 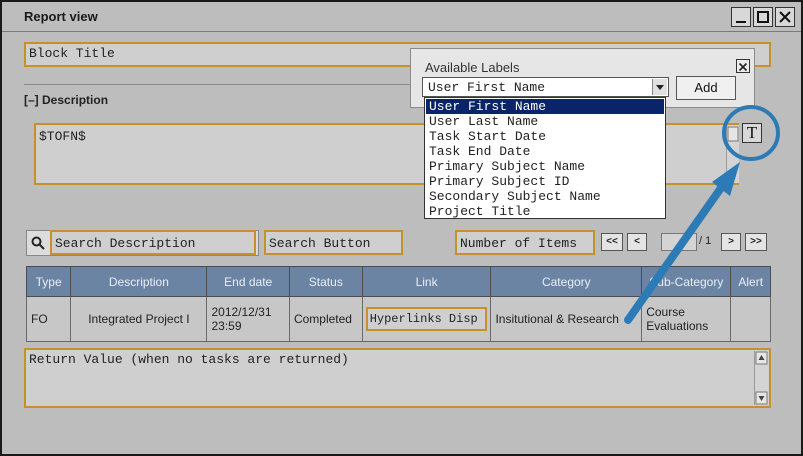 What do you see at coordinates (751, 133) in the screenshot?
I see `highlight-circle` at bounding box center [751, 133].